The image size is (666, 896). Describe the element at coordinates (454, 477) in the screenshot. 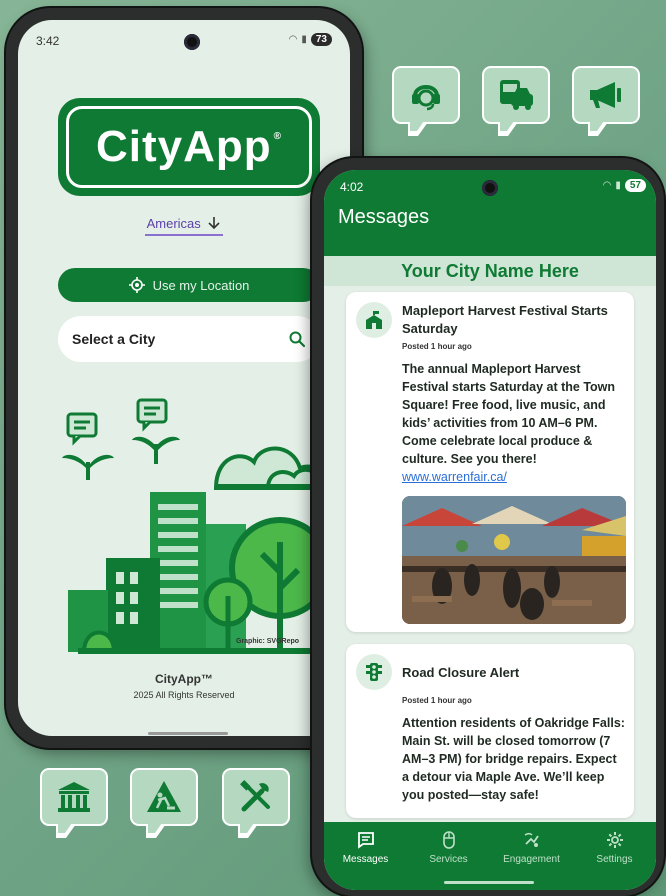

I see `message-link: www.warrenfair.ca/` at that location.